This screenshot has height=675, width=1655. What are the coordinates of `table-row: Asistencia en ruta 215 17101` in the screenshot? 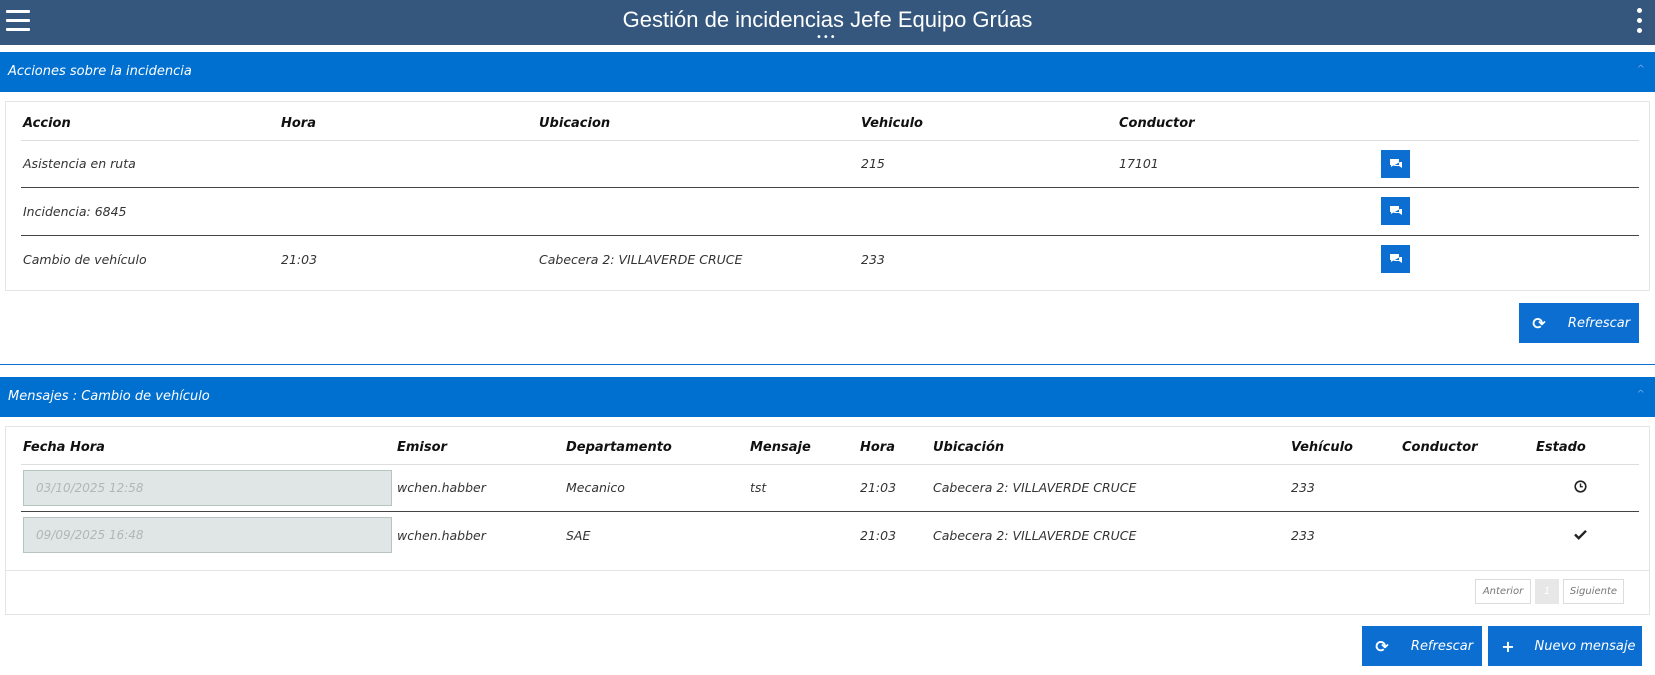 It's located at (830, 163).